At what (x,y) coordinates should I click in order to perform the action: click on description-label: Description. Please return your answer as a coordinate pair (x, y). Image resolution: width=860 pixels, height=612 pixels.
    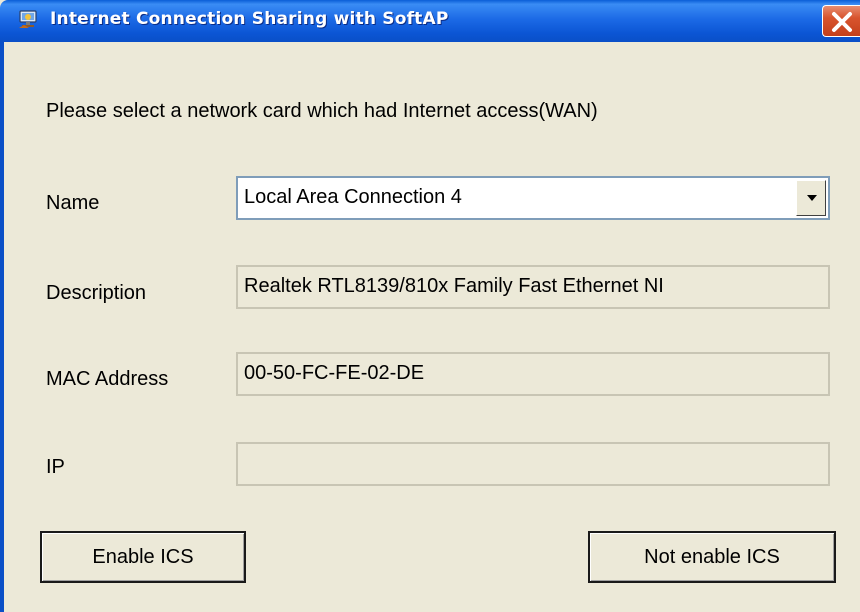
    Looking at the image, I should click on (96, 293).